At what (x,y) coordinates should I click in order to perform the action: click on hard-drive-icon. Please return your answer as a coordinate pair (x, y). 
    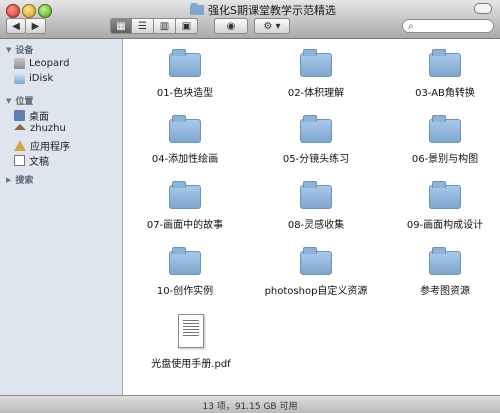
    Looking at the image, I should click on (19, 63).